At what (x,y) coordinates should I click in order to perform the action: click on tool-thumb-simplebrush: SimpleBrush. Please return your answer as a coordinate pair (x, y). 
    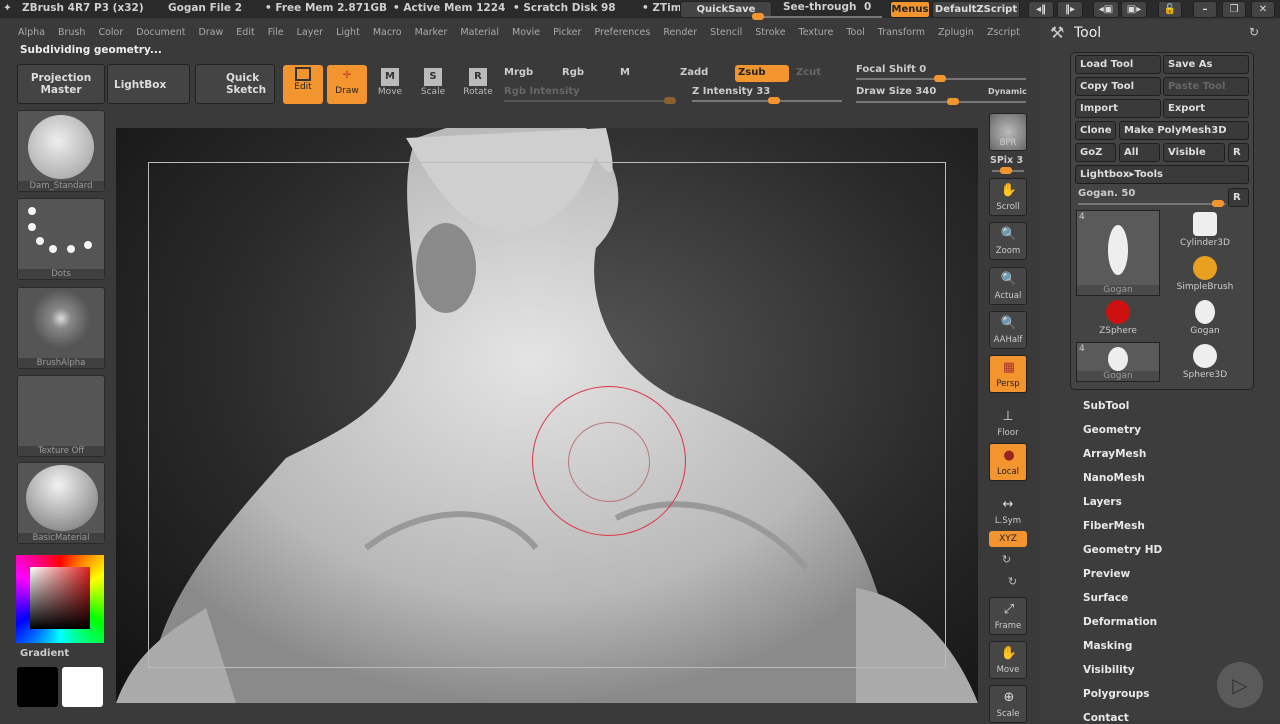
    Looking at the image, I should click on (1205, 275).